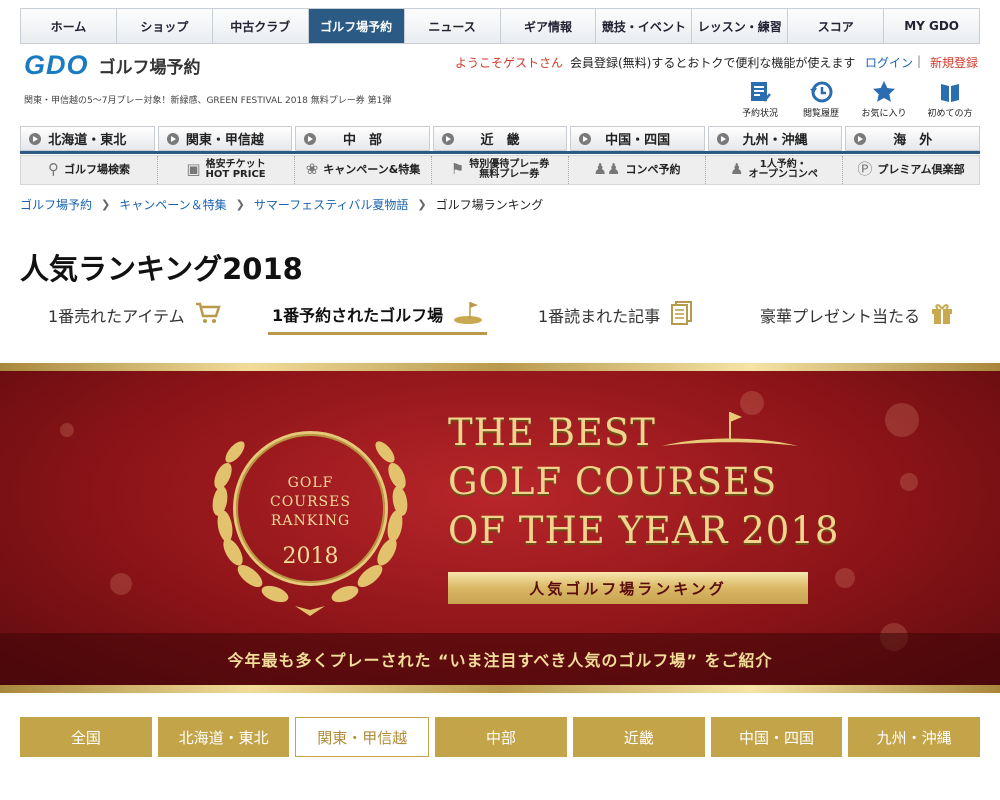  I want to click on medal-line: RANKING, so click(310, 521).